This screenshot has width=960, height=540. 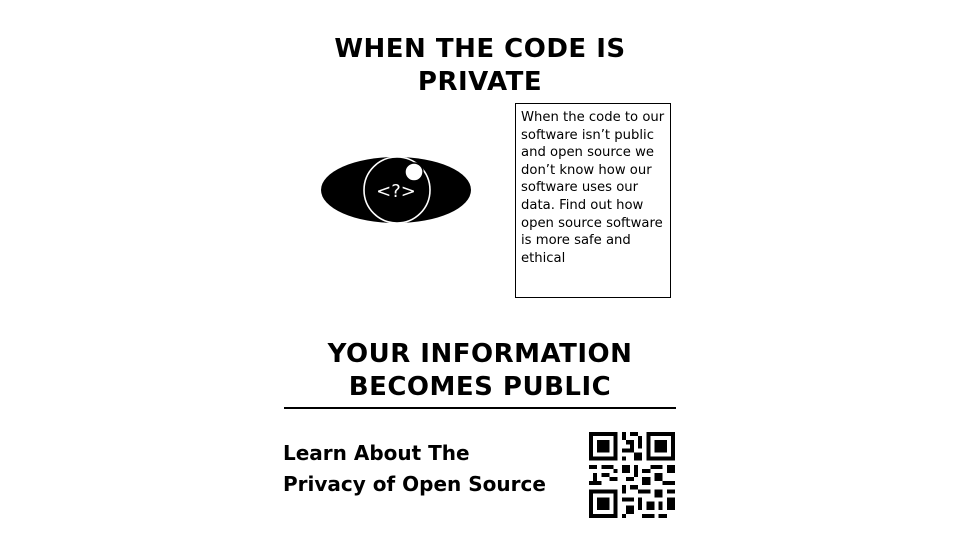 I want to click on code-symbol-text: <?>, so click(x=396, y=191).